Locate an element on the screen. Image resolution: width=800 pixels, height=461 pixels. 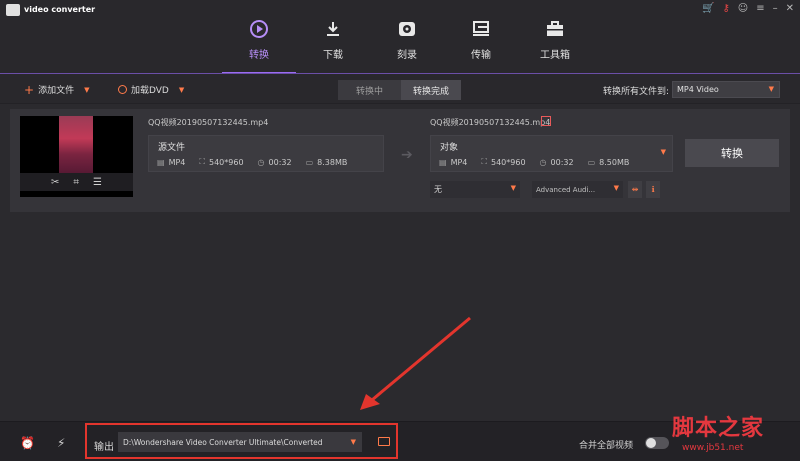
source-resolution: 540*960 is located at coordinates (226, 162).